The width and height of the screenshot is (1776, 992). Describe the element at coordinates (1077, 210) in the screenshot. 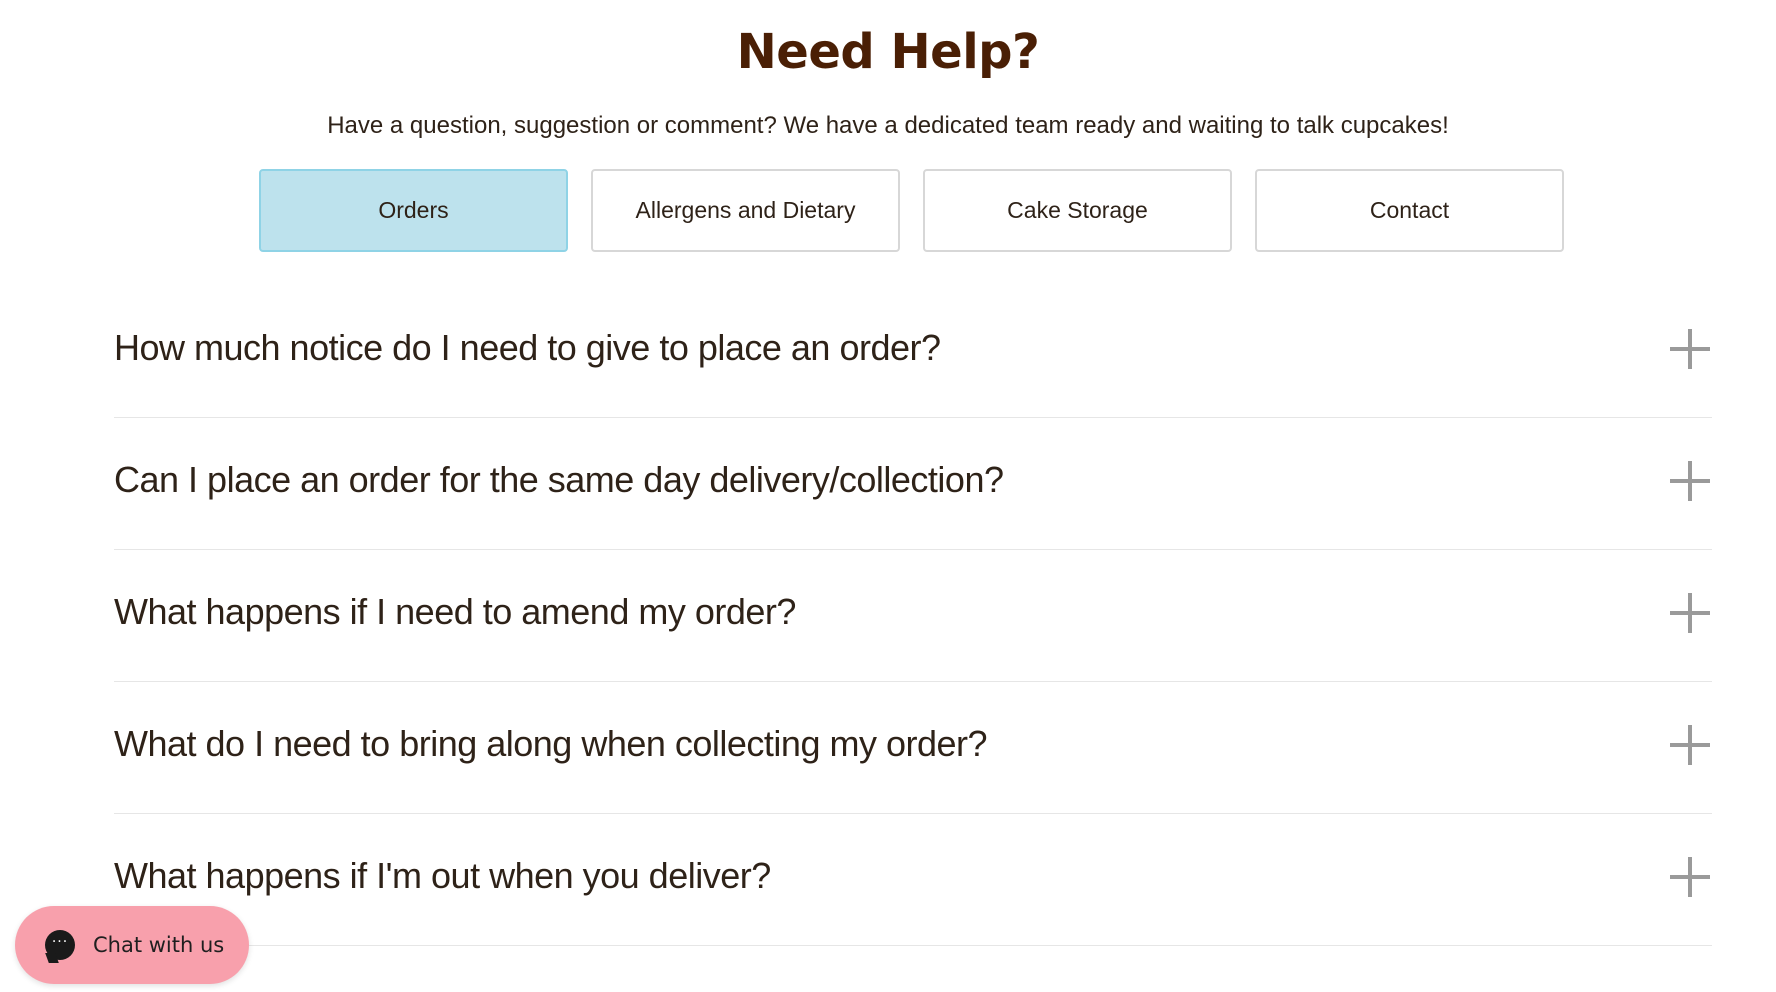

I see `tab-cake-storage: Cake Storage` at that location.